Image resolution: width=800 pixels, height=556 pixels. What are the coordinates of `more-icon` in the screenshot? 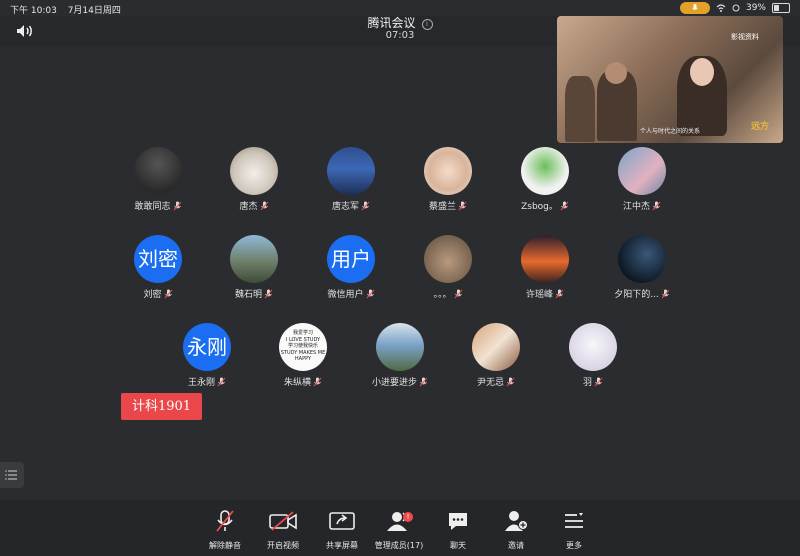 It's located at (574, 520).